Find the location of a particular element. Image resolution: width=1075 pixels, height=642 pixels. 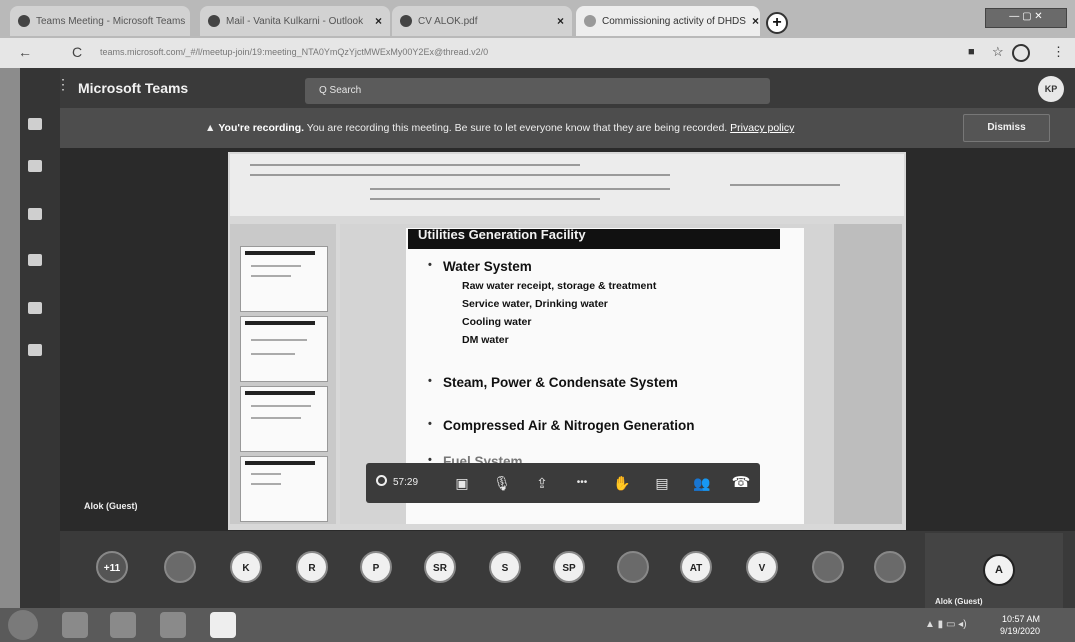

profile-icon is located at coordinates (1021, 53).